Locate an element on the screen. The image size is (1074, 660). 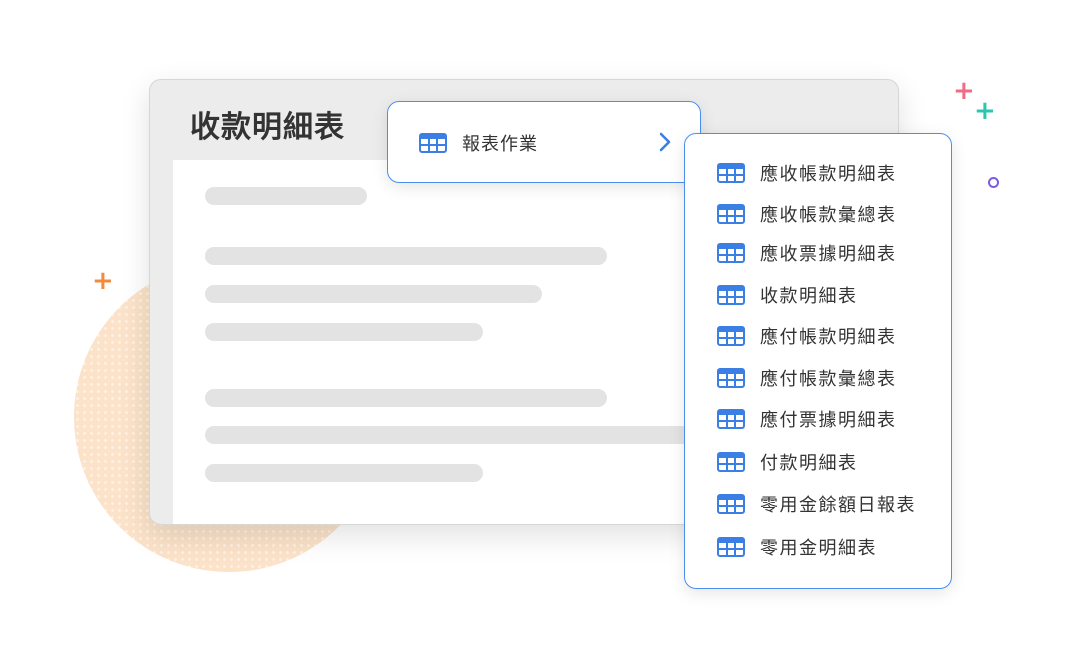
submenu-item-label: 應付票據明細表 is located at coordinates (828, 420).